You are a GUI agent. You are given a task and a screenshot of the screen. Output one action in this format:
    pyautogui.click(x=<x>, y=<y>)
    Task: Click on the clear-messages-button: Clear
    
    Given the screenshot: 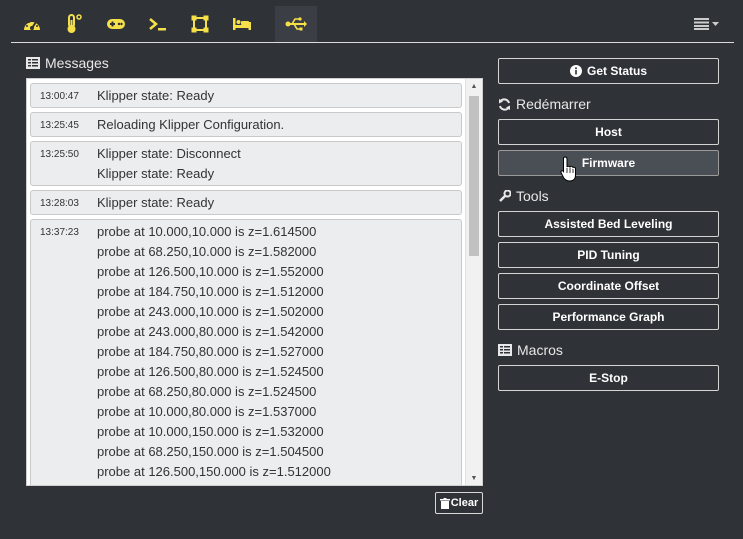 What is the action you would take?
    pyautogui.click(x=459, y=503)
    